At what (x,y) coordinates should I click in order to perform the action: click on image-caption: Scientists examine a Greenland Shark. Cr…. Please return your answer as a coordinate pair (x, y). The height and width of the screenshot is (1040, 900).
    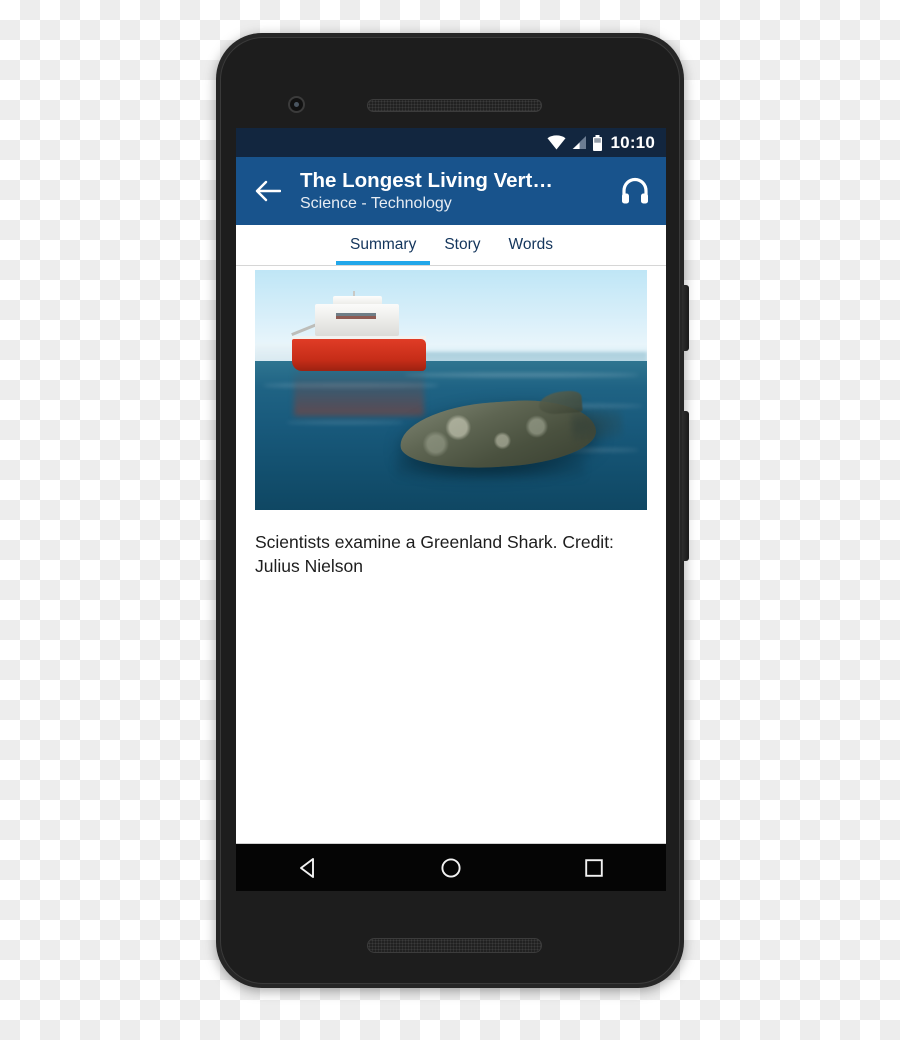
    Looking at the image, I should click on (434, 554).